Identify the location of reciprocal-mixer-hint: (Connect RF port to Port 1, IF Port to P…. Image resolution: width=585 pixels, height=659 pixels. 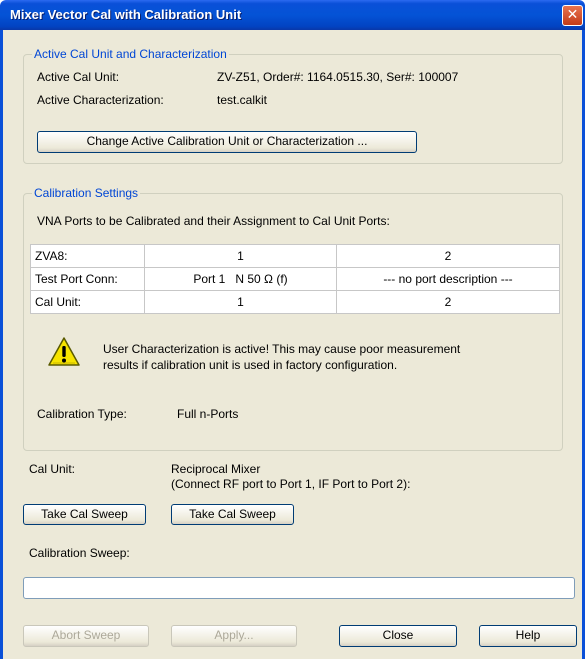
(291, 484).